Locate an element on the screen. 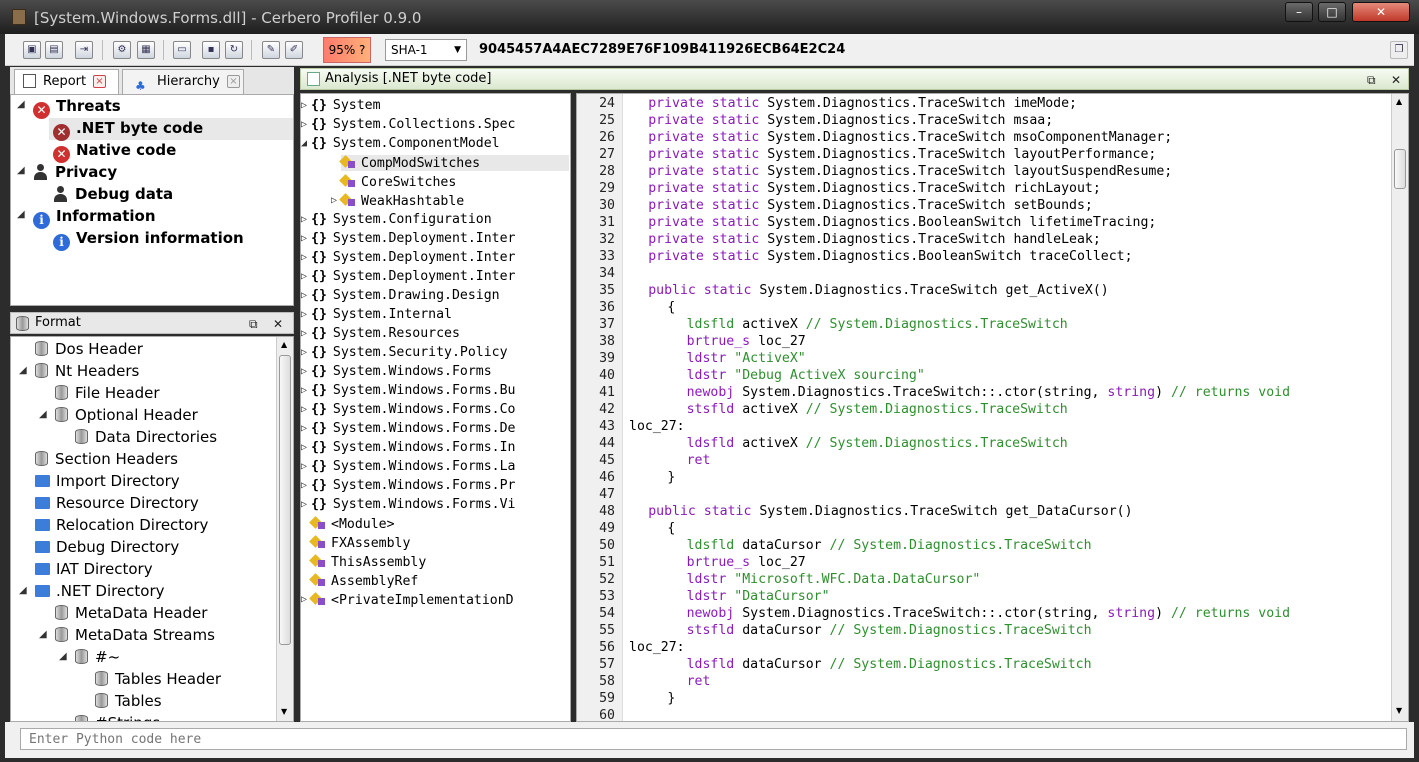 The image size is (1419, 762). open-icon: ▣ is located at coordinates (32, 50).